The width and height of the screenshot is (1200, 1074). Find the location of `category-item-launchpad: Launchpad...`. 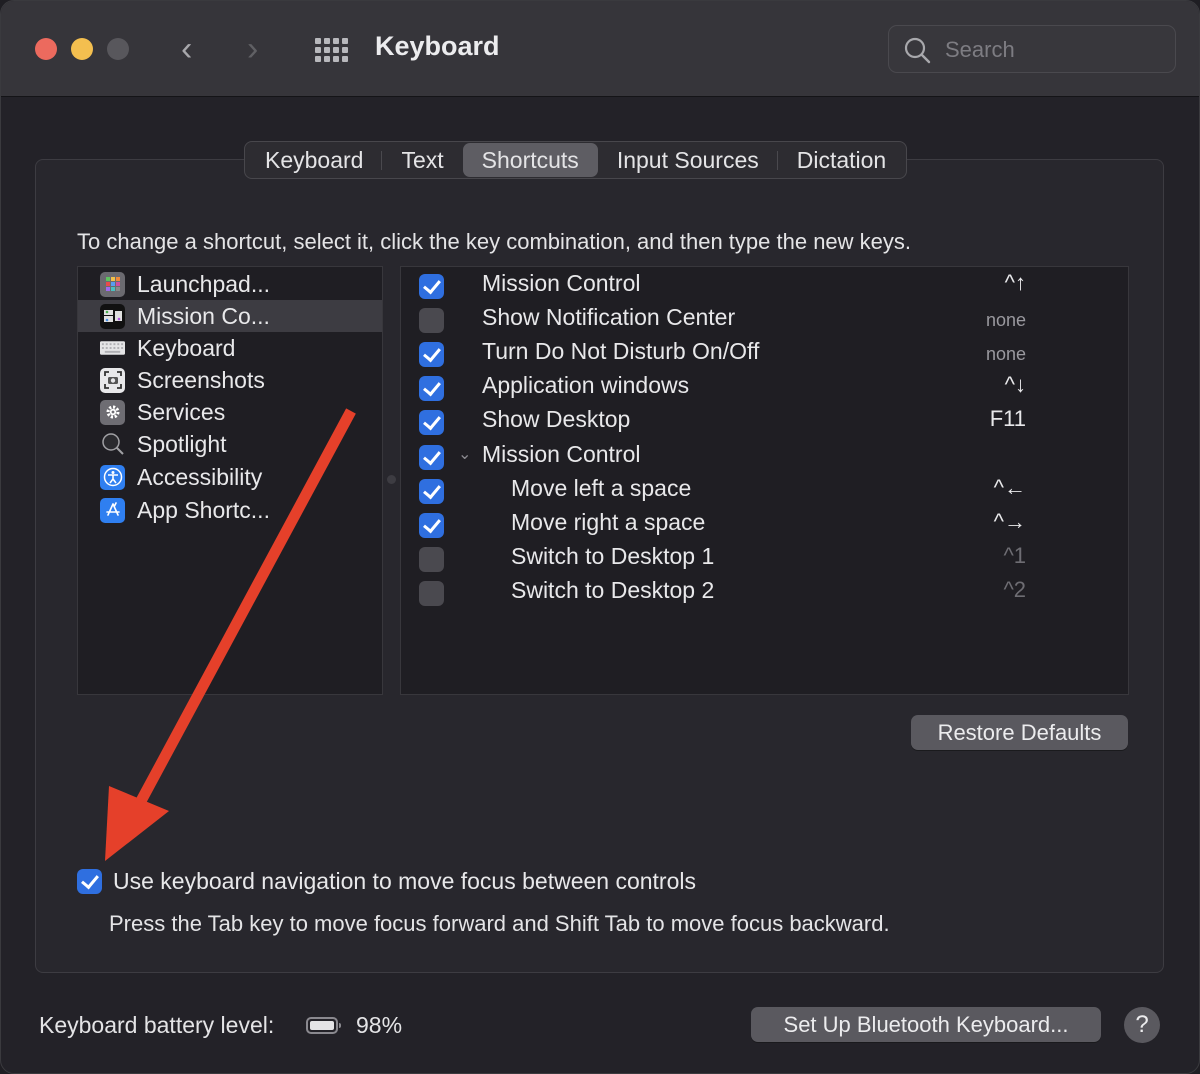

category-item-launchpad: Launchpad... is located at coordinates (230, 284).